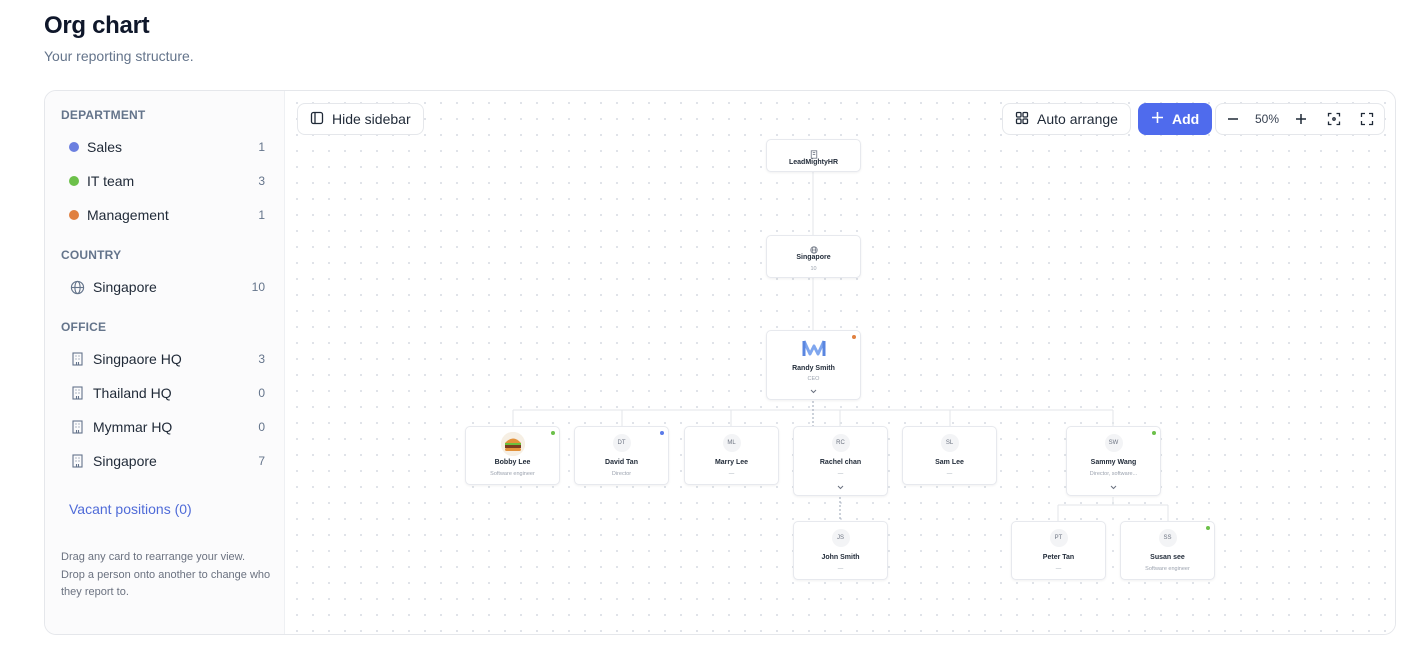 The width and height of the screenshot is (1422, 645). I want to click on sidebar-item-thailand-hq: Thailand HQ 0, so click(165, 393).